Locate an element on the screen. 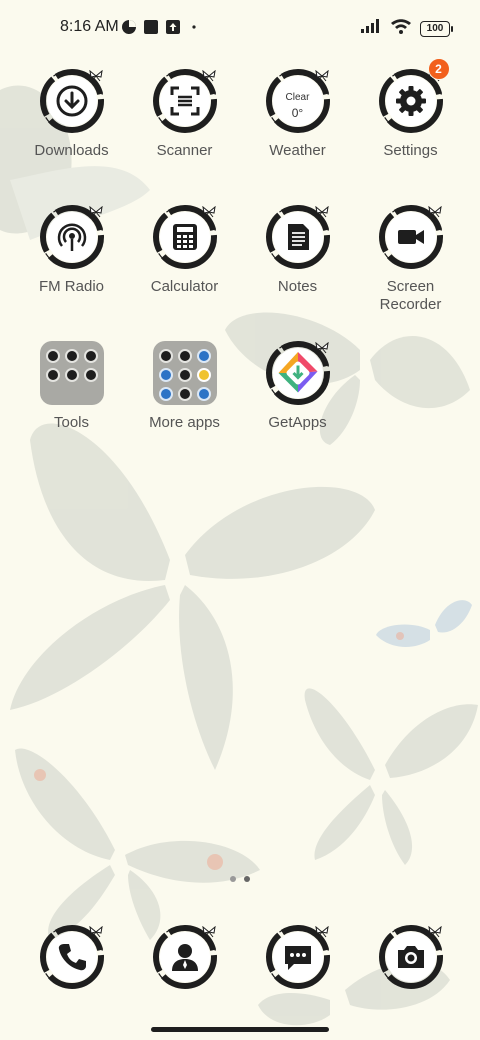  phone-icon is located at coordinates (72, 957).